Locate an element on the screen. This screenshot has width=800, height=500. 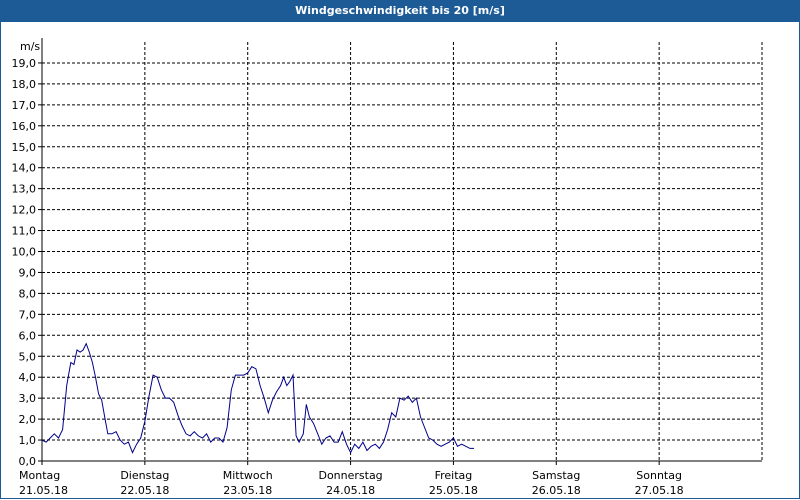
x-tick-day-label: Samstag is located at coordinates (556, 475).